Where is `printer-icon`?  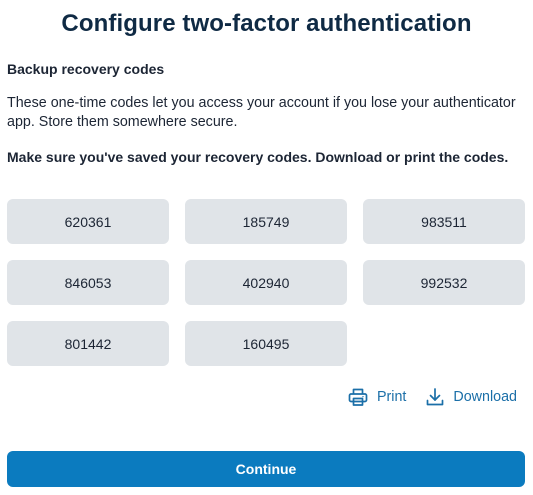 printer-icon is located at coordinates (358, 397).